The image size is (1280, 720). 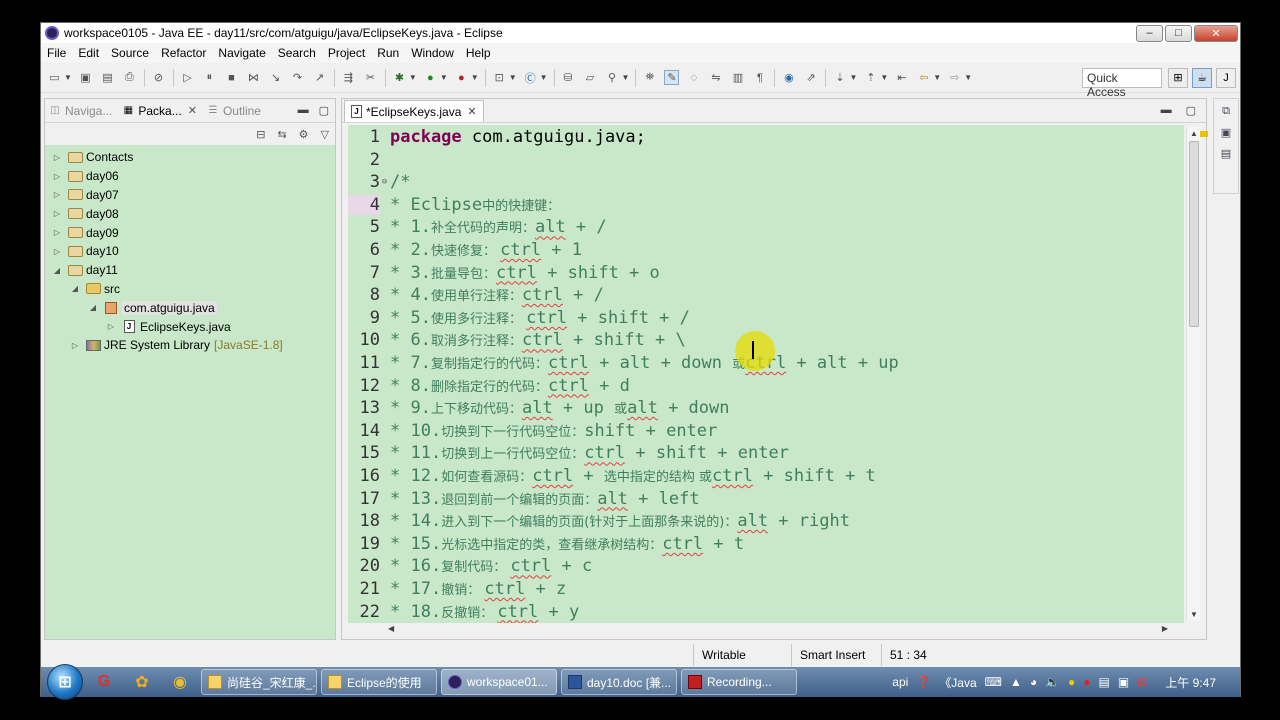 What do you see at coordinates (1016, 682) in the screenshot?
I see `tray-expand-icon: ▲` at bounding box center [1016, 682].